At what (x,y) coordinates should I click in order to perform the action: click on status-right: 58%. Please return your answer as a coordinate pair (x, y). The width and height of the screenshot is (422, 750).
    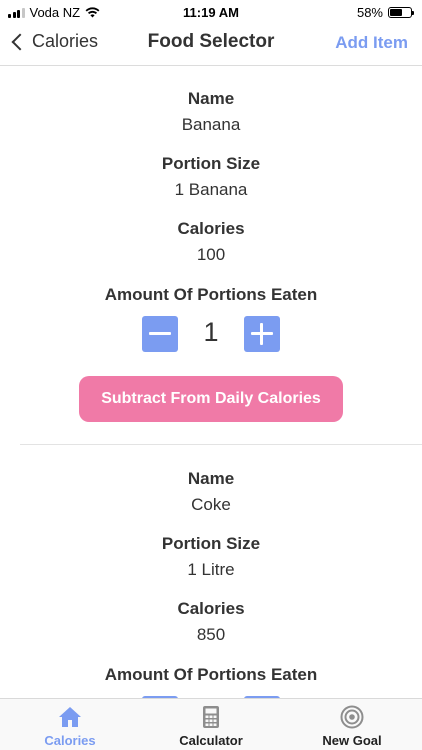
    Looking at the image, I should click on (385, 12).